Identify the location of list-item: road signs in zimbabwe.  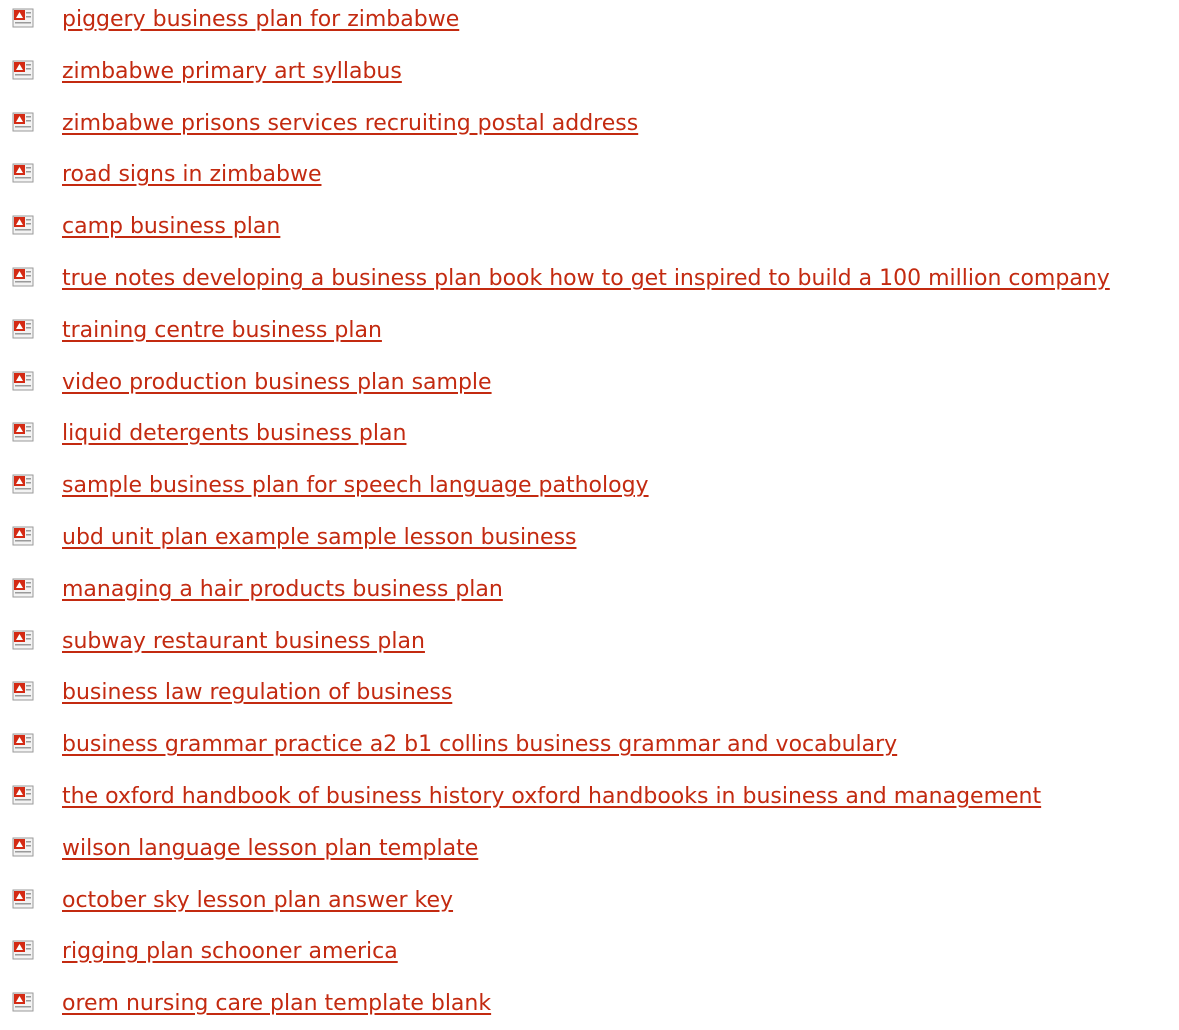
(589, 181).